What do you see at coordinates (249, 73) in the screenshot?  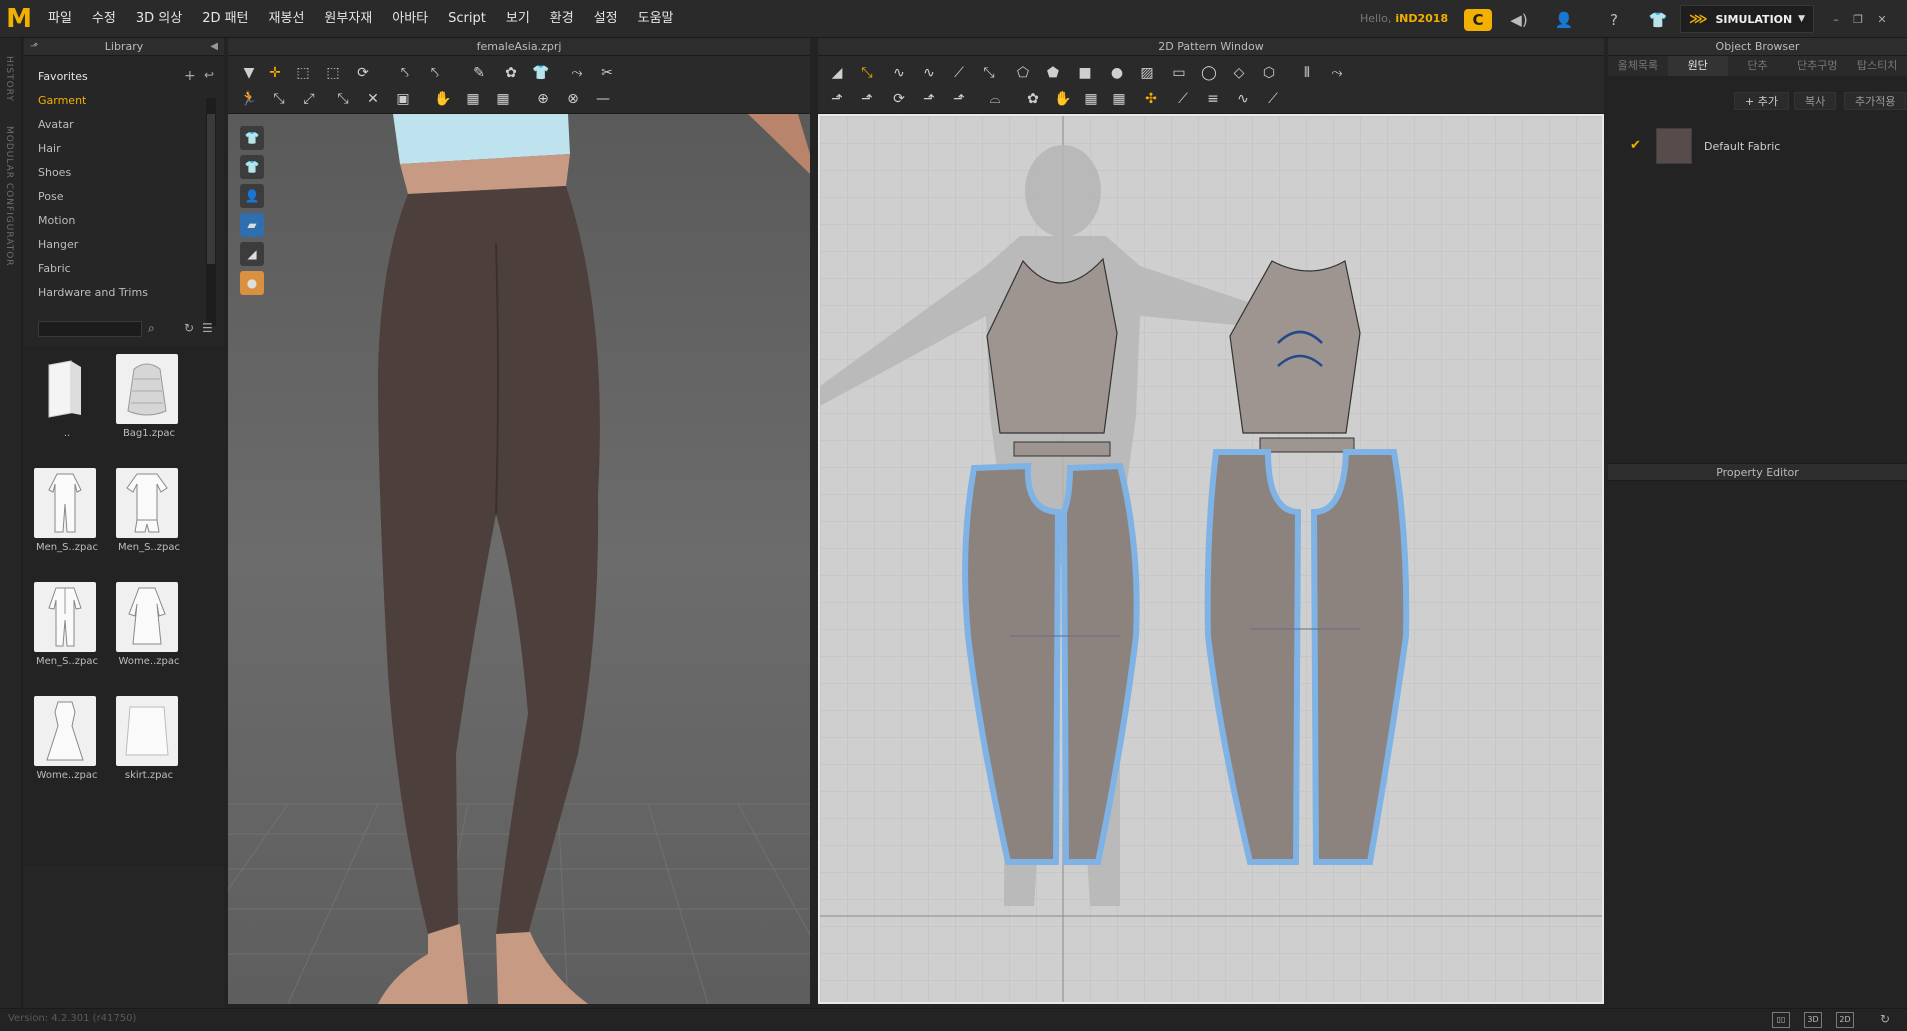 I see `select-icon: ▼` at bounding box center [249, 73].